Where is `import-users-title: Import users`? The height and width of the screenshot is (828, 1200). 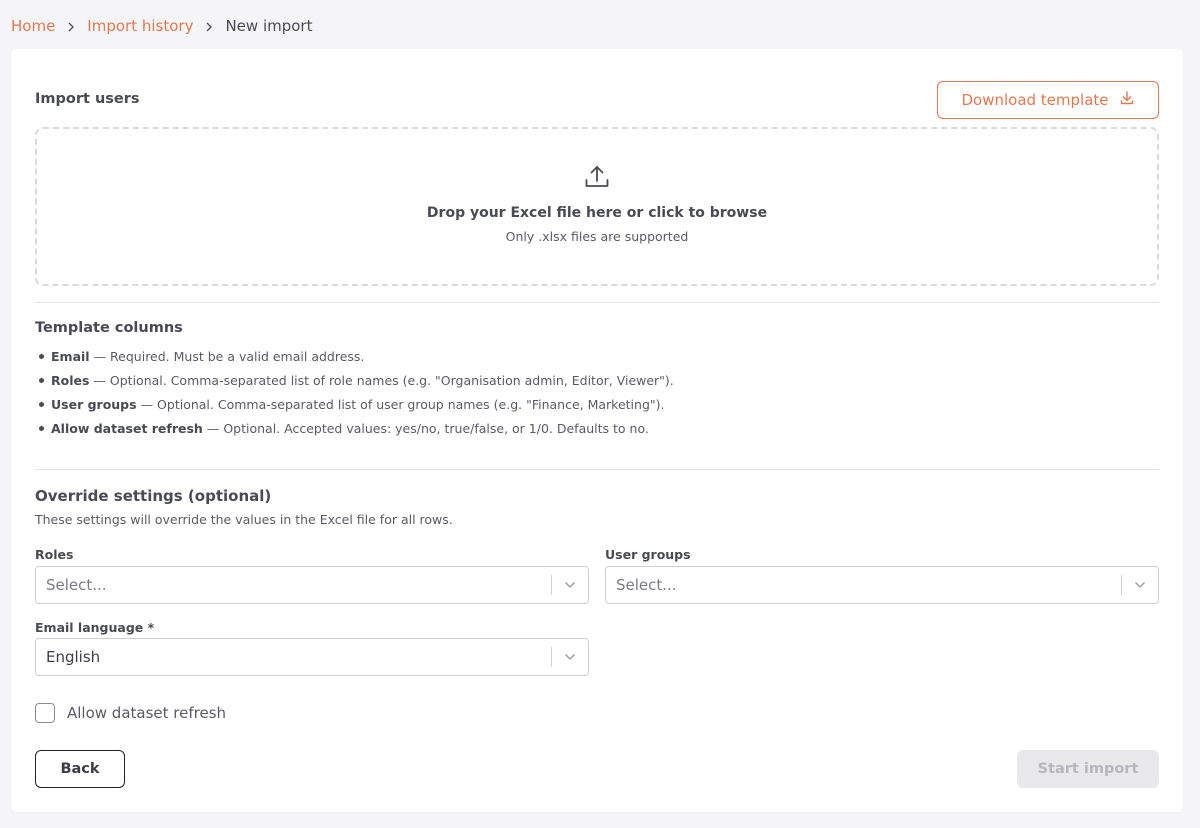
import-users-title: Import users is located at coordinates (87, 99).